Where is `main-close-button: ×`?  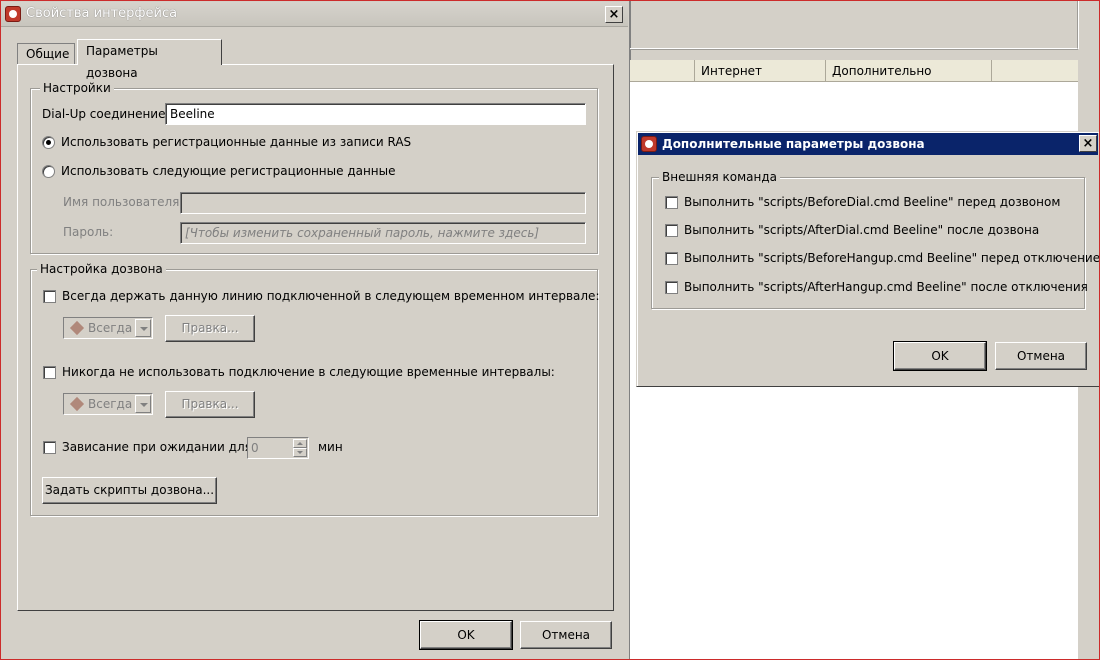
main-close-button: × is located at coordinates (614, 14).